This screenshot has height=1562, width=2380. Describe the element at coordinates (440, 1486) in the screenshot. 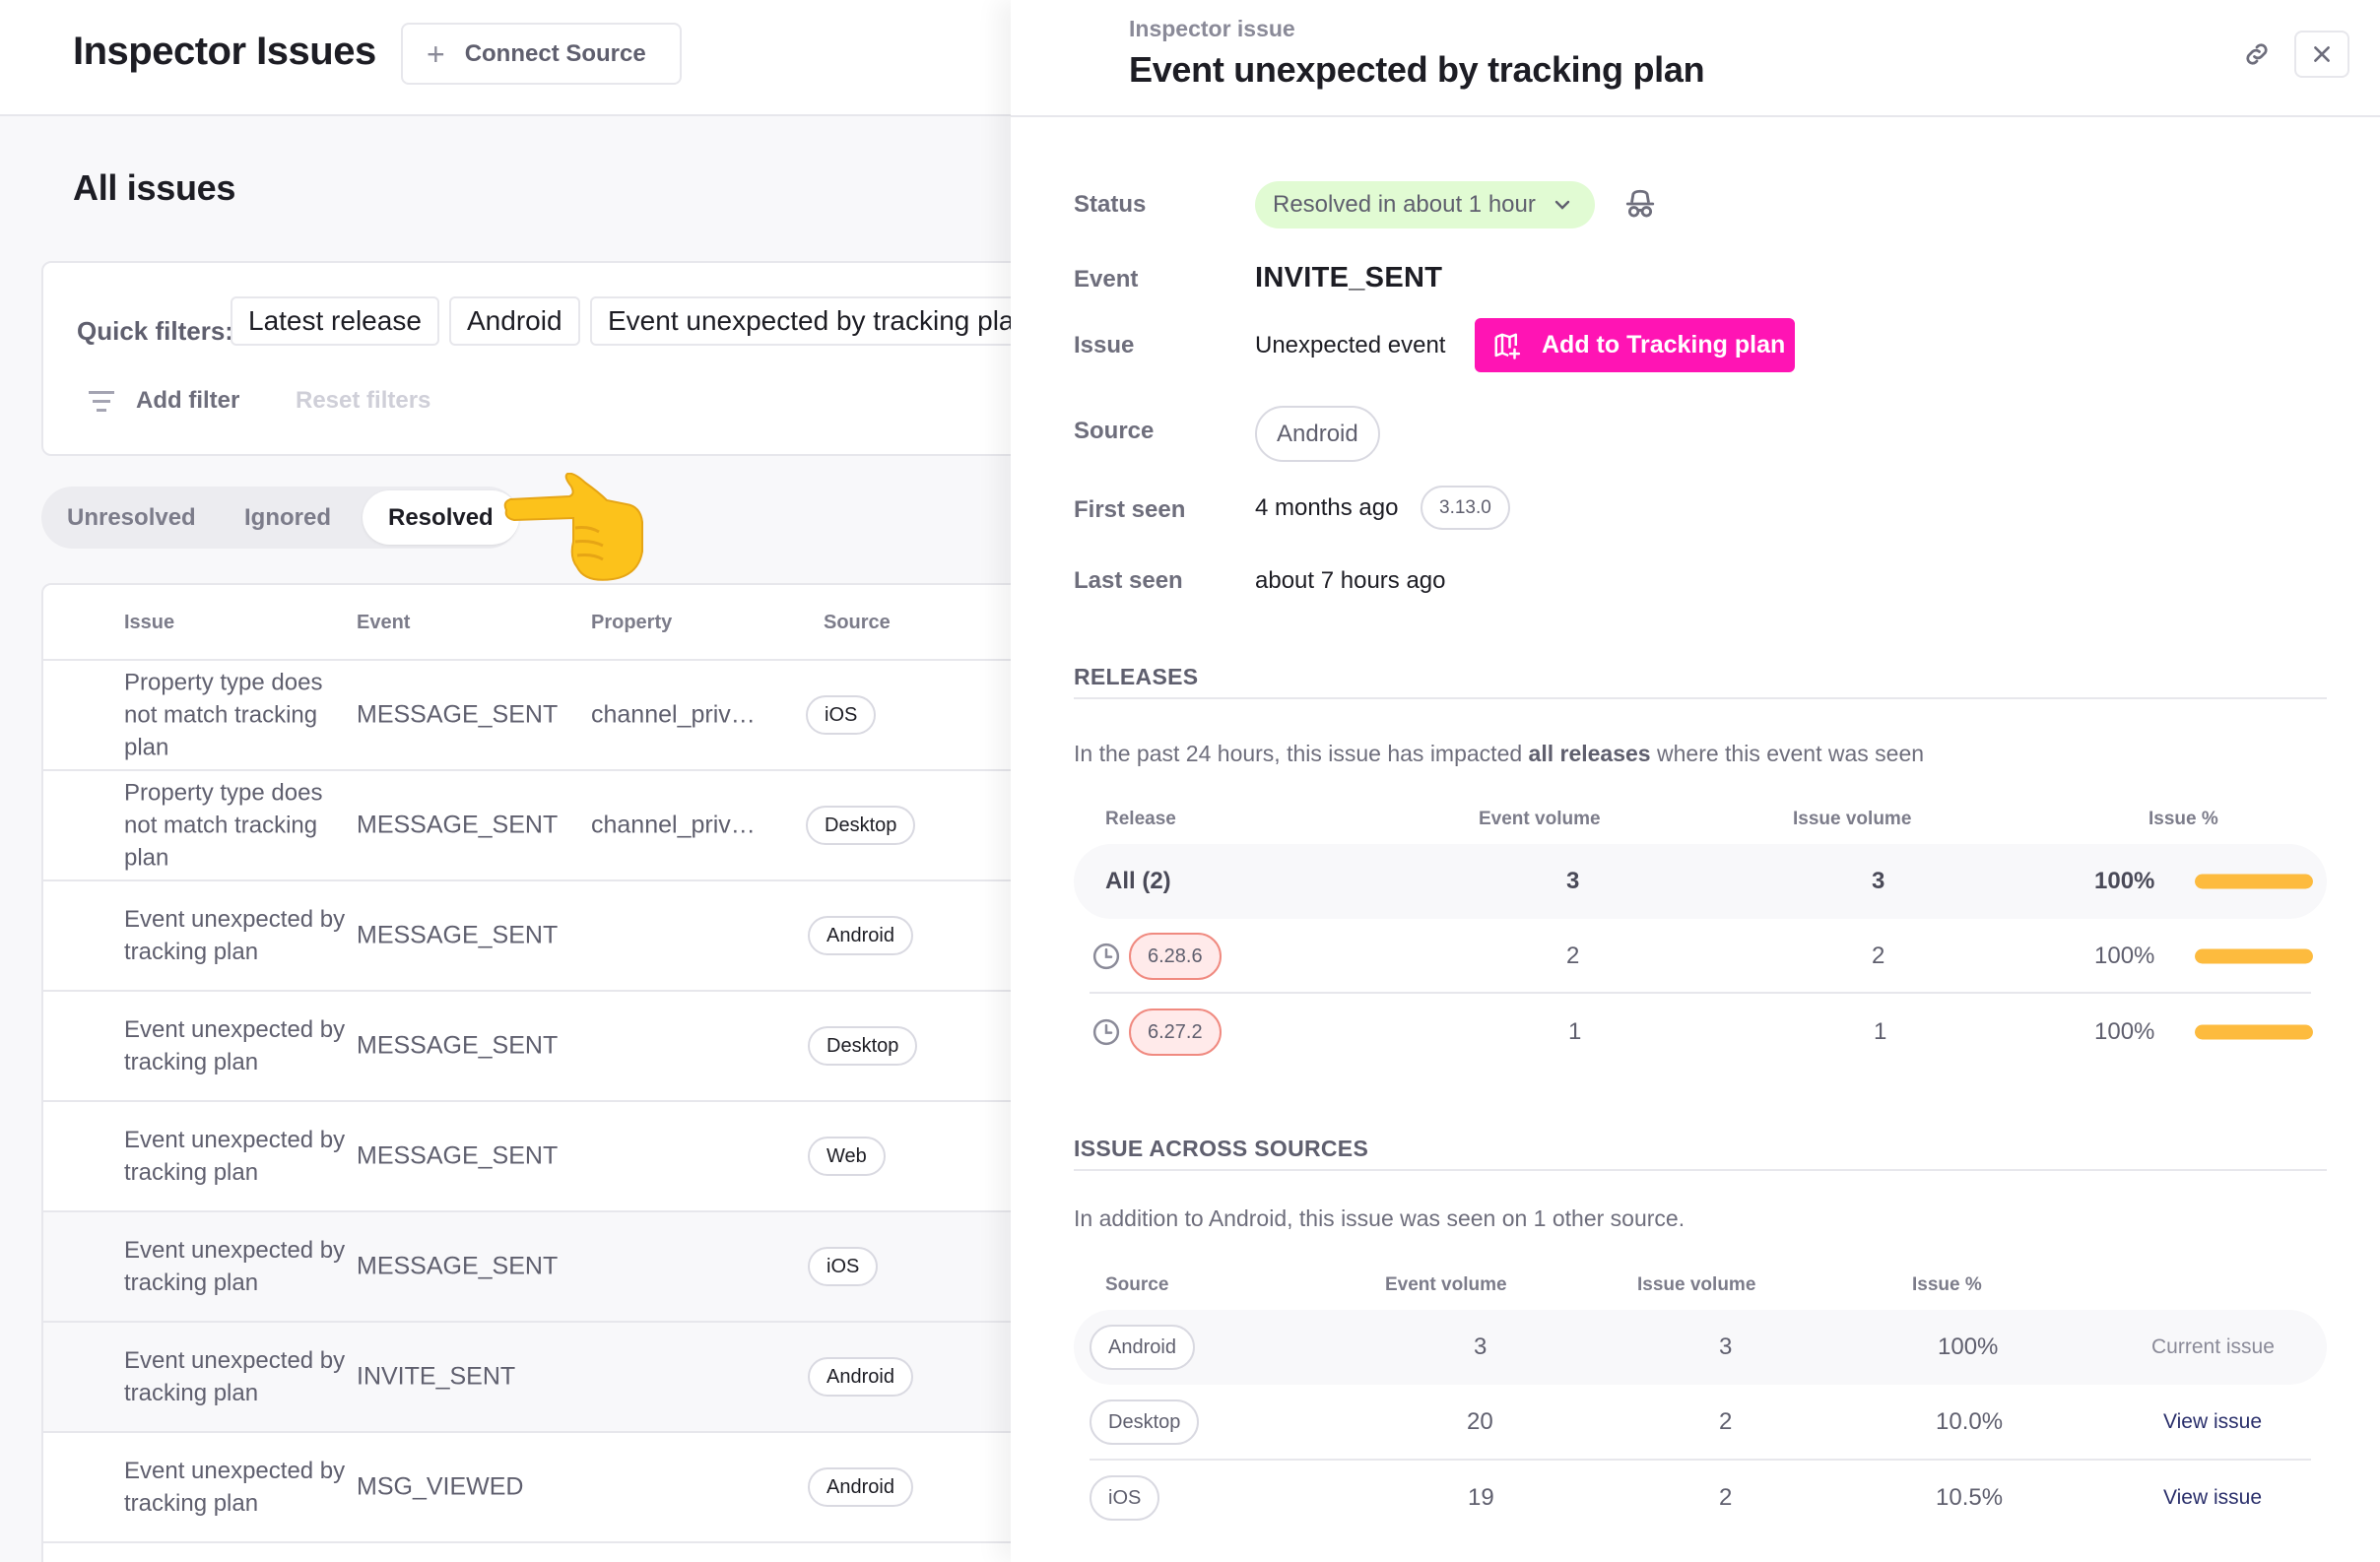

I see `row-event: MSG_VIEWED` at that location.